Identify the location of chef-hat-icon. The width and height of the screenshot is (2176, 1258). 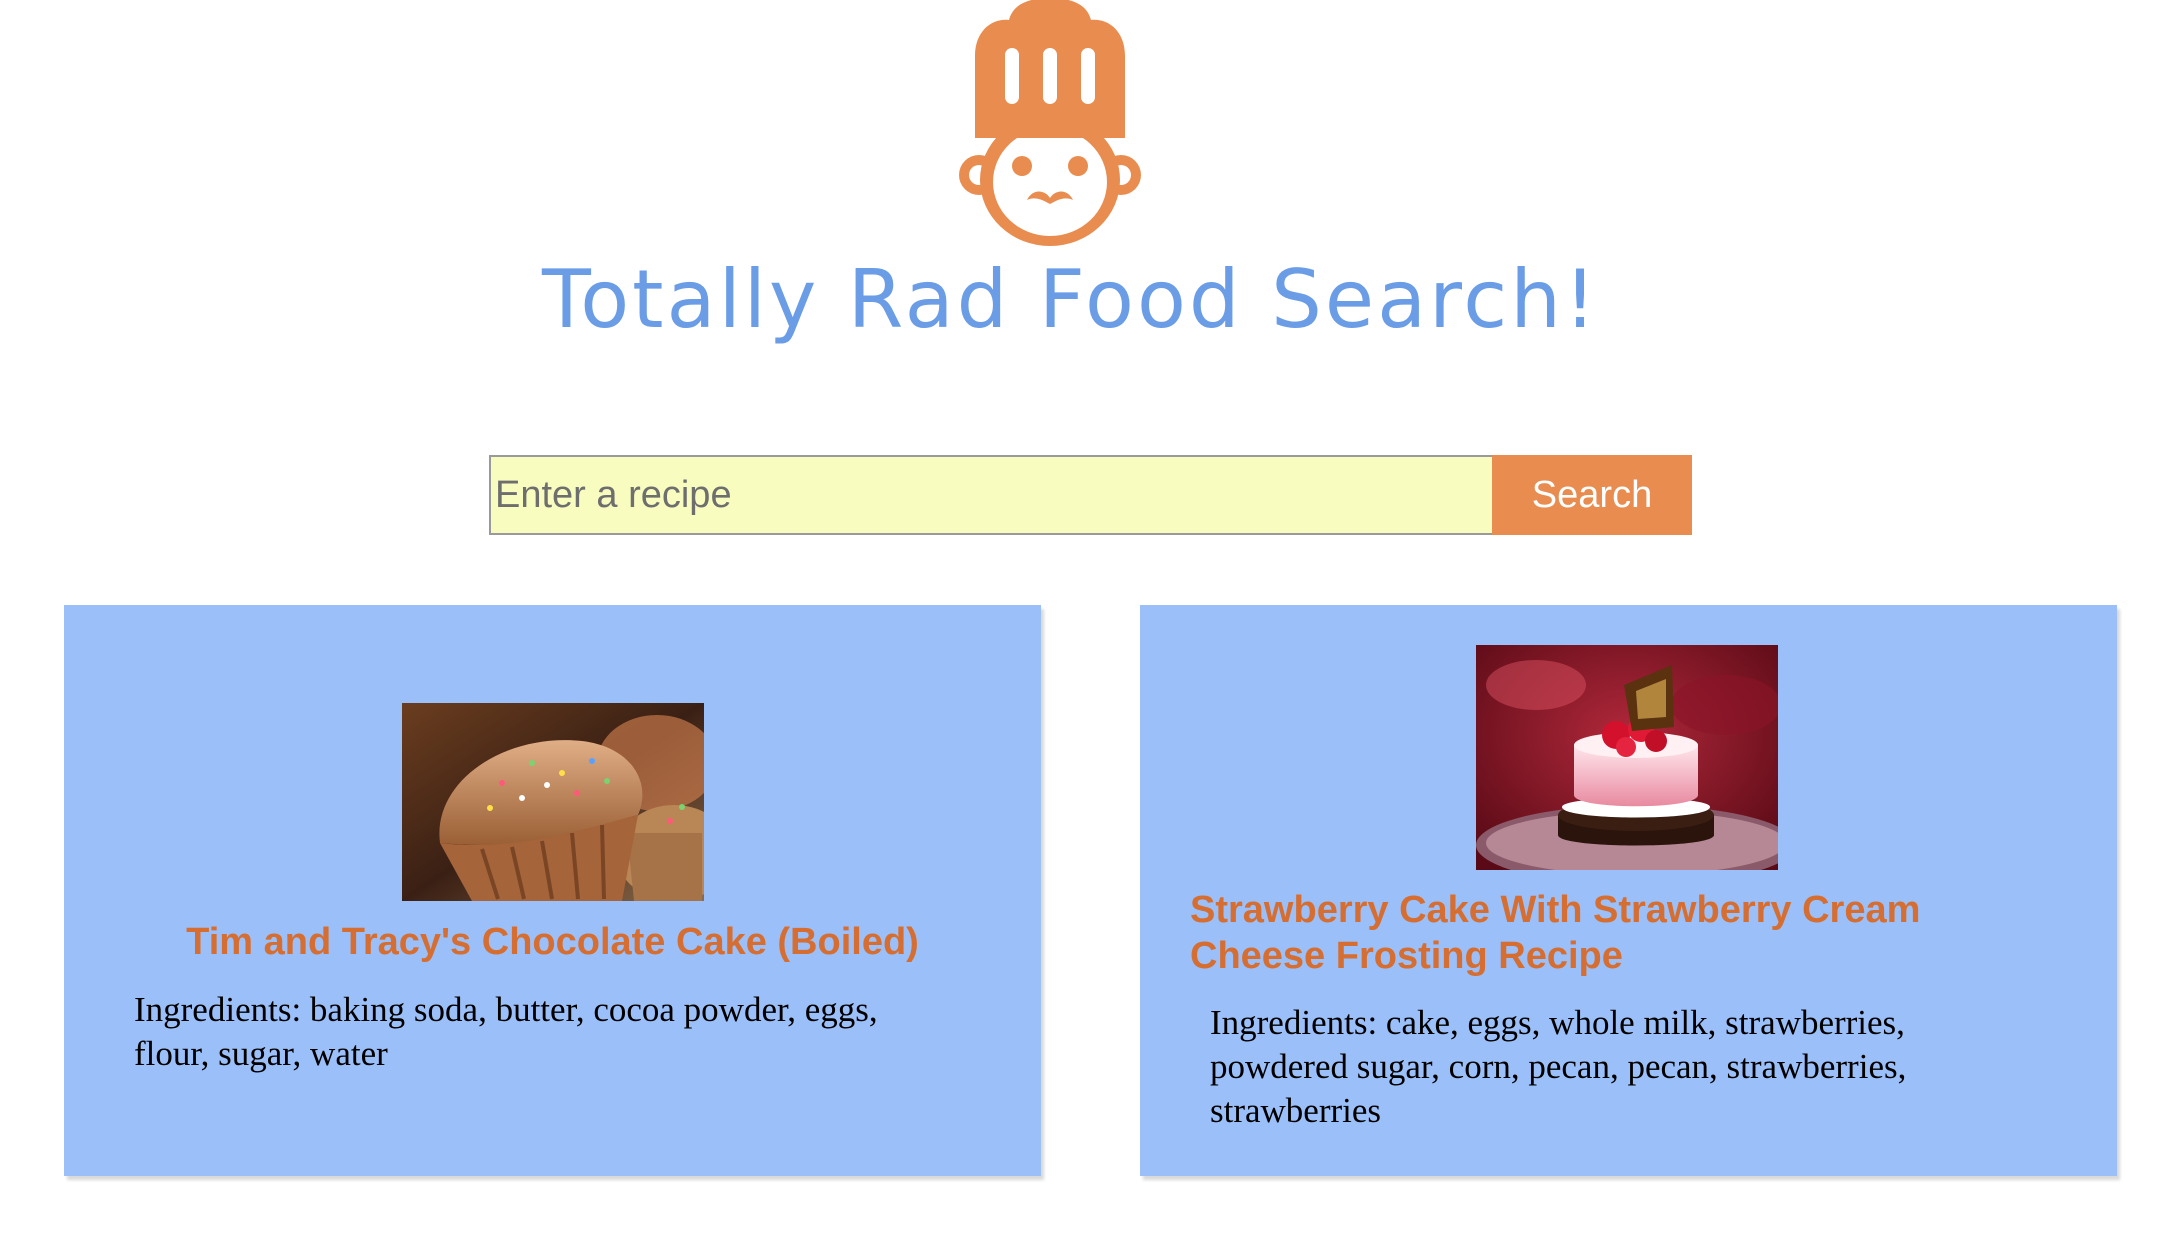
(1050, 123).